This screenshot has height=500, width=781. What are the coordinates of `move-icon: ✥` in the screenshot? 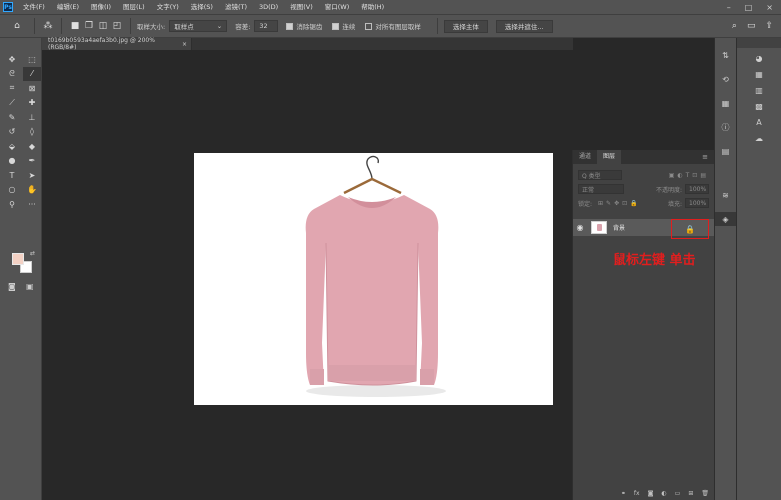 It's located at (12, 59).